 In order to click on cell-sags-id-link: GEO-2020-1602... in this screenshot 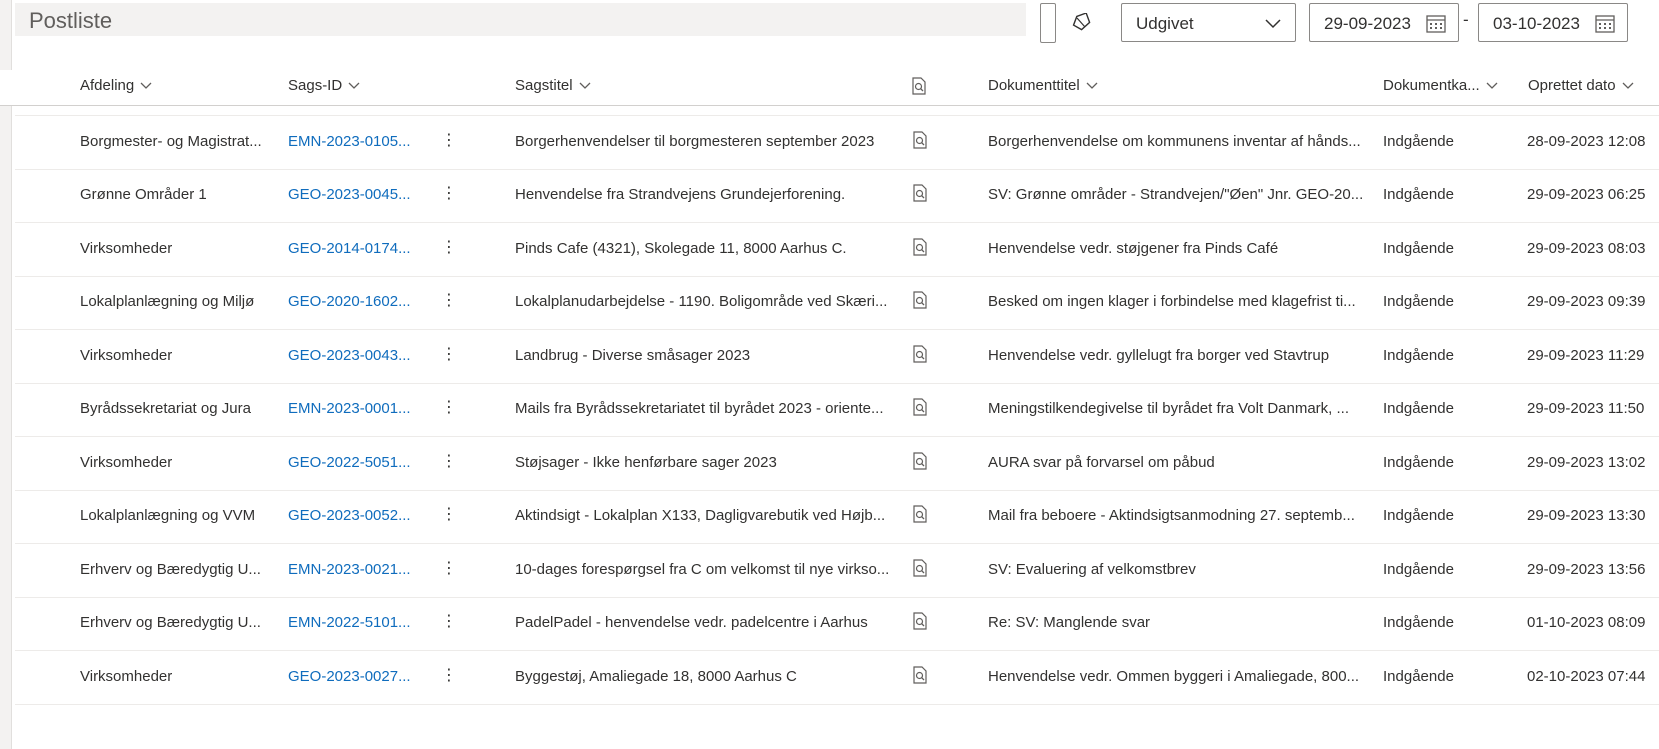, I will do `click(350, 301)`.